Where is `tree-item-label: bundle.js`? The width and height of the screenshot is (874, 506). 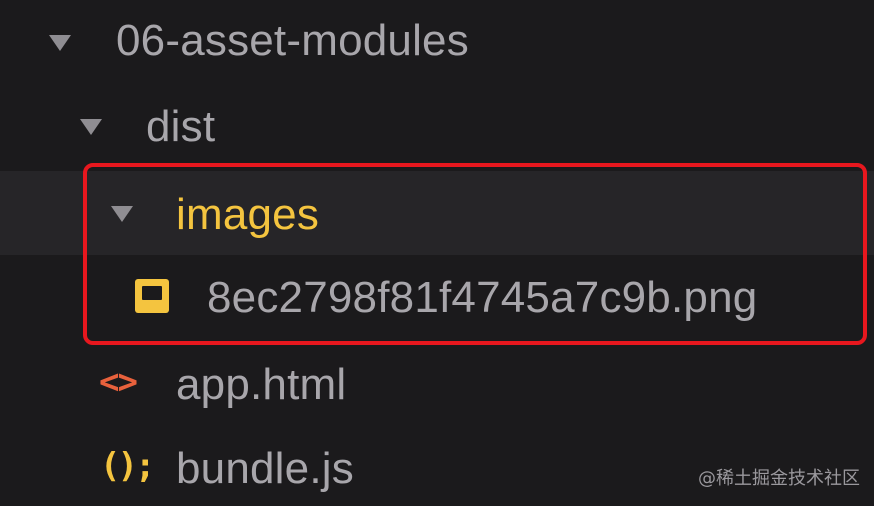 tree-item-label: bundle.js is located at coordinates (265, 468).